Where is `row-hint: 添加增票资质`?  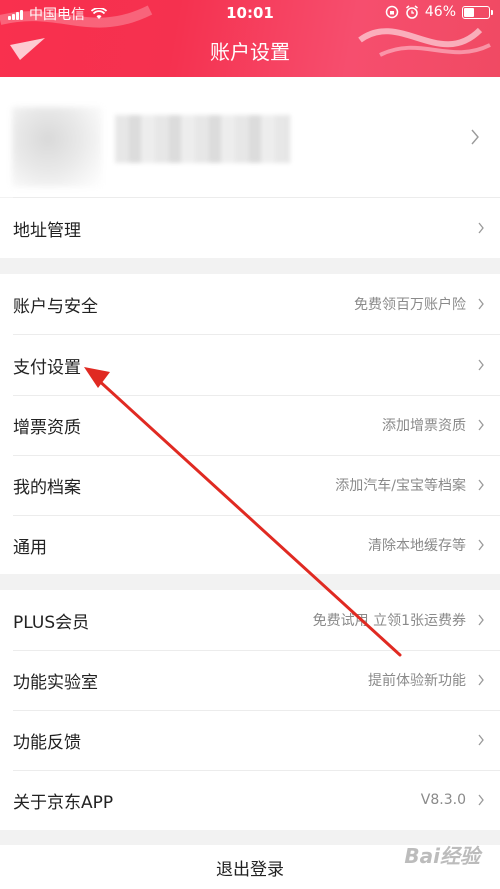 row-hint: 添加增票资质 is located at coordinates (424, 426).